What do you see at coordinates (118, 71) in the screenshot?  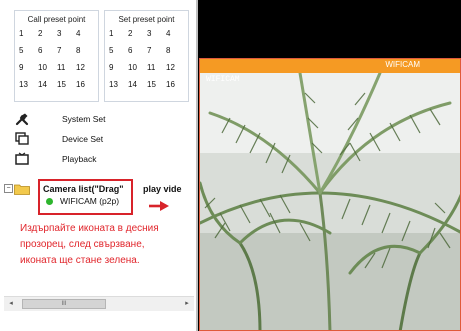 I see `set-preset-9: 9` at bounding box center [118, 71].